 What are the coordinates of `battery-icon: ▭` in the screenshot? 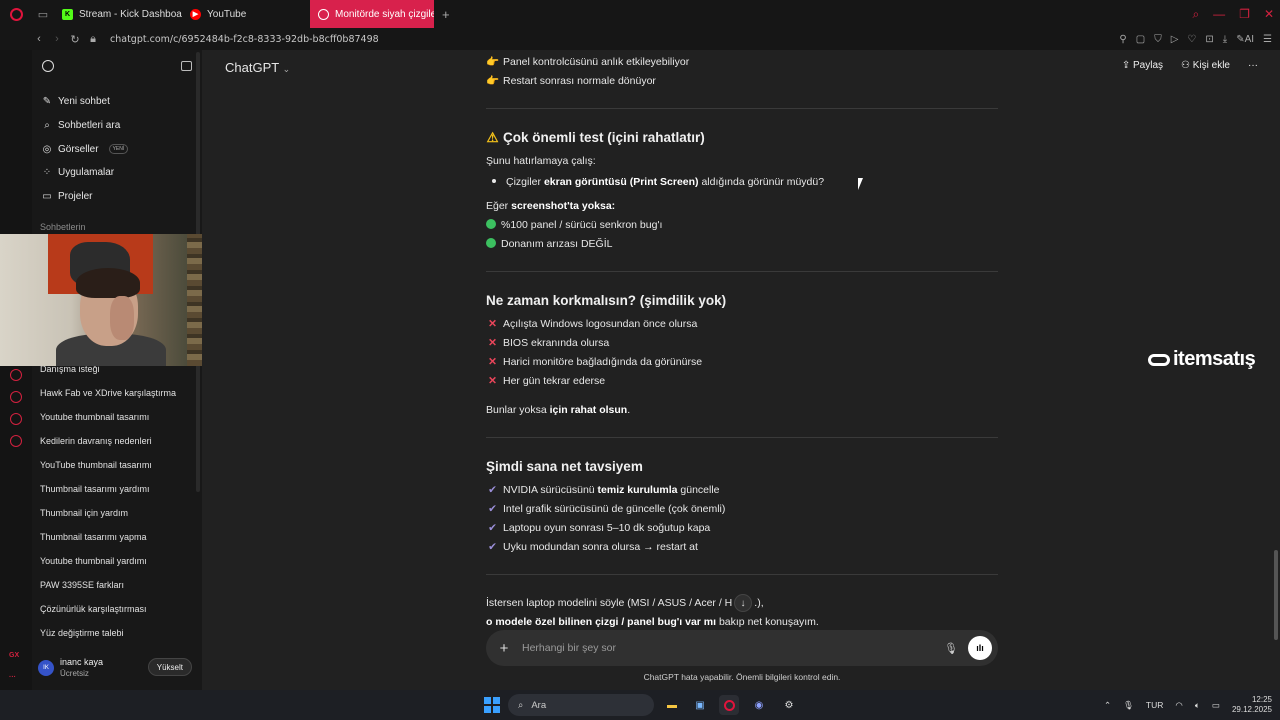 It's located at (1216, 705).